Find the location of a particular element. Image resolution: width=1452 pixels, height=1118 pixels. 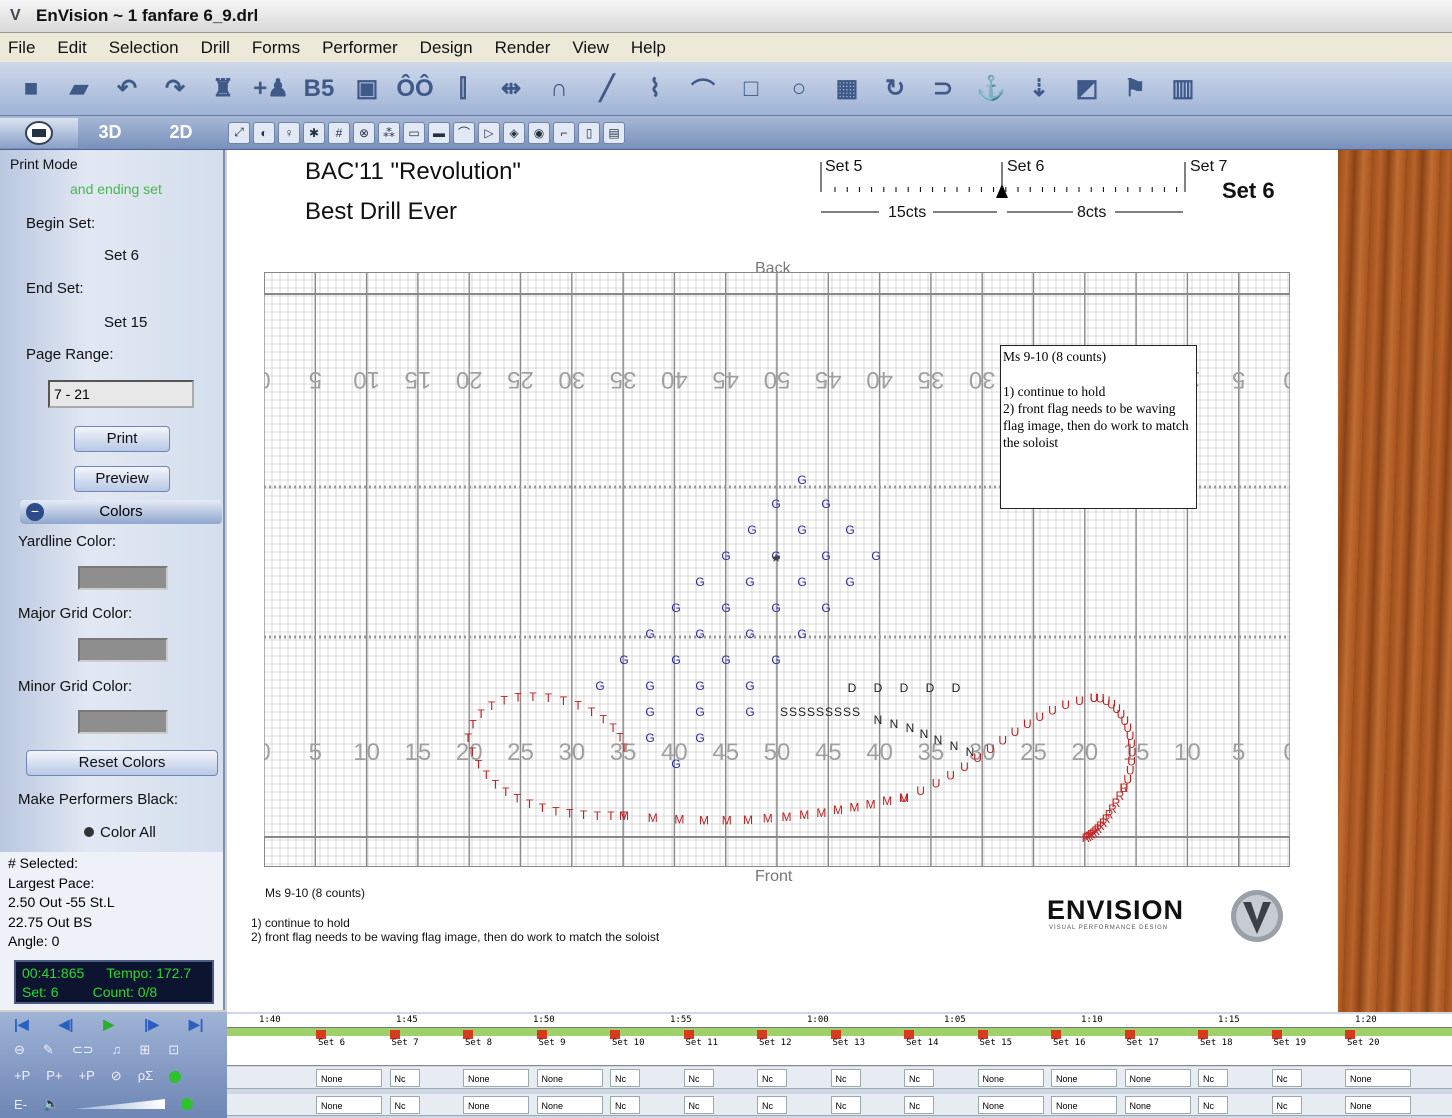

path-icon: ⊃ is located at coordinates (943, 89).